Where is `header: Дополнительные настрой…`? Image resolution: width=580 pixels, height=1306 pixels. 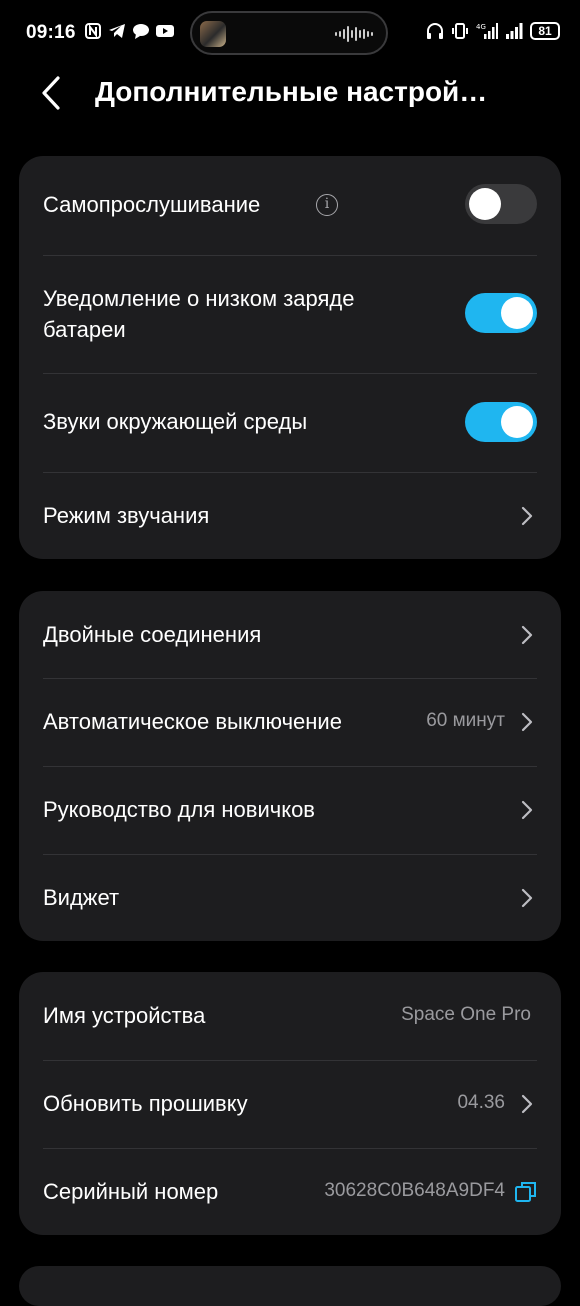
header: Дополнительные настрой… is located at coordinates (290, 94).